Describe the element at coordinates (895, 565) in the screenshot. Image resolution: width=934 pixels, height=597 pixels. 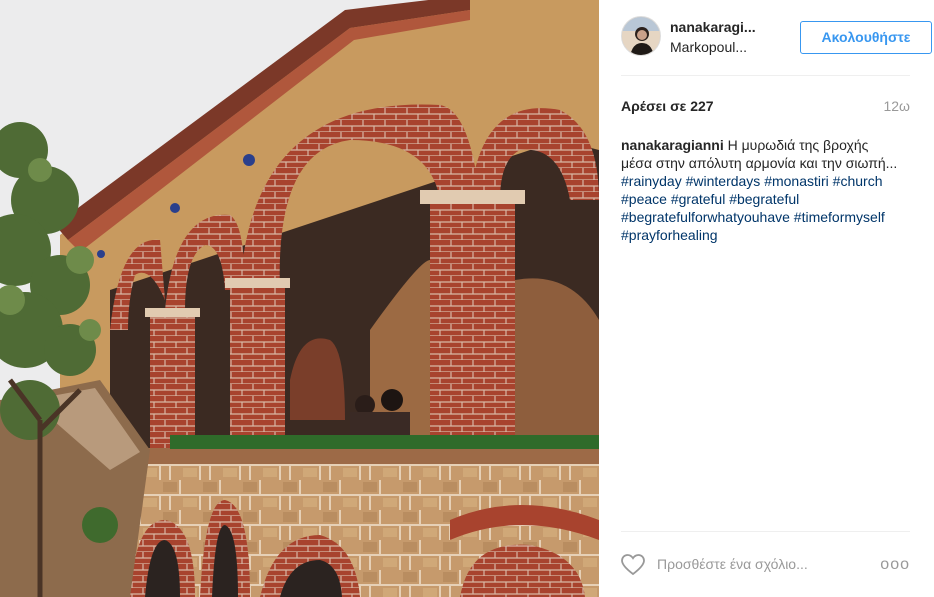
I see `more-options-icon: ooo` at that location.